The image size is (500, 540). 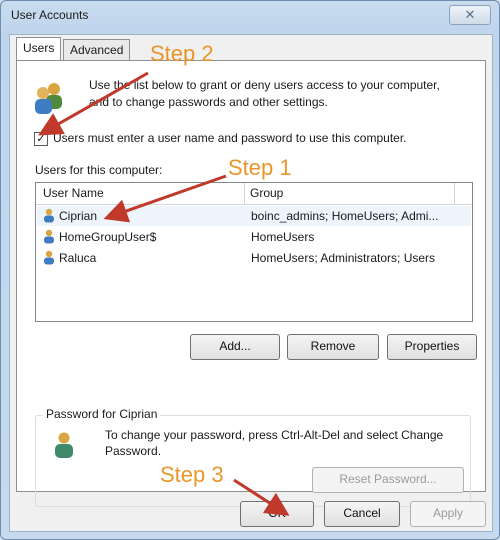 I want to click on apply-button: Apply, so click(x=448, y=514).